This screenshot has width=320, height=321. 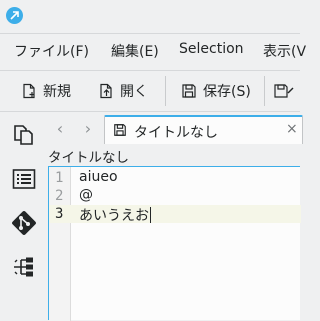 I want to click on documents-icon, so click(x=23, y=135).